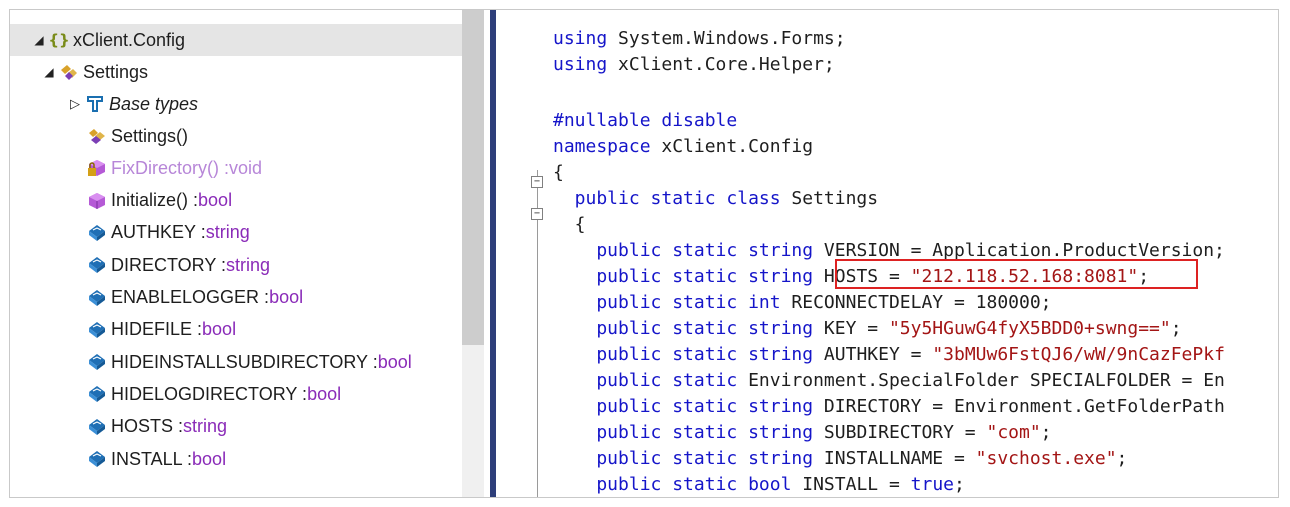  Describe the element at coordinates (154, 103) in the screenshot. I see `base-types-label: Base types` at that location.